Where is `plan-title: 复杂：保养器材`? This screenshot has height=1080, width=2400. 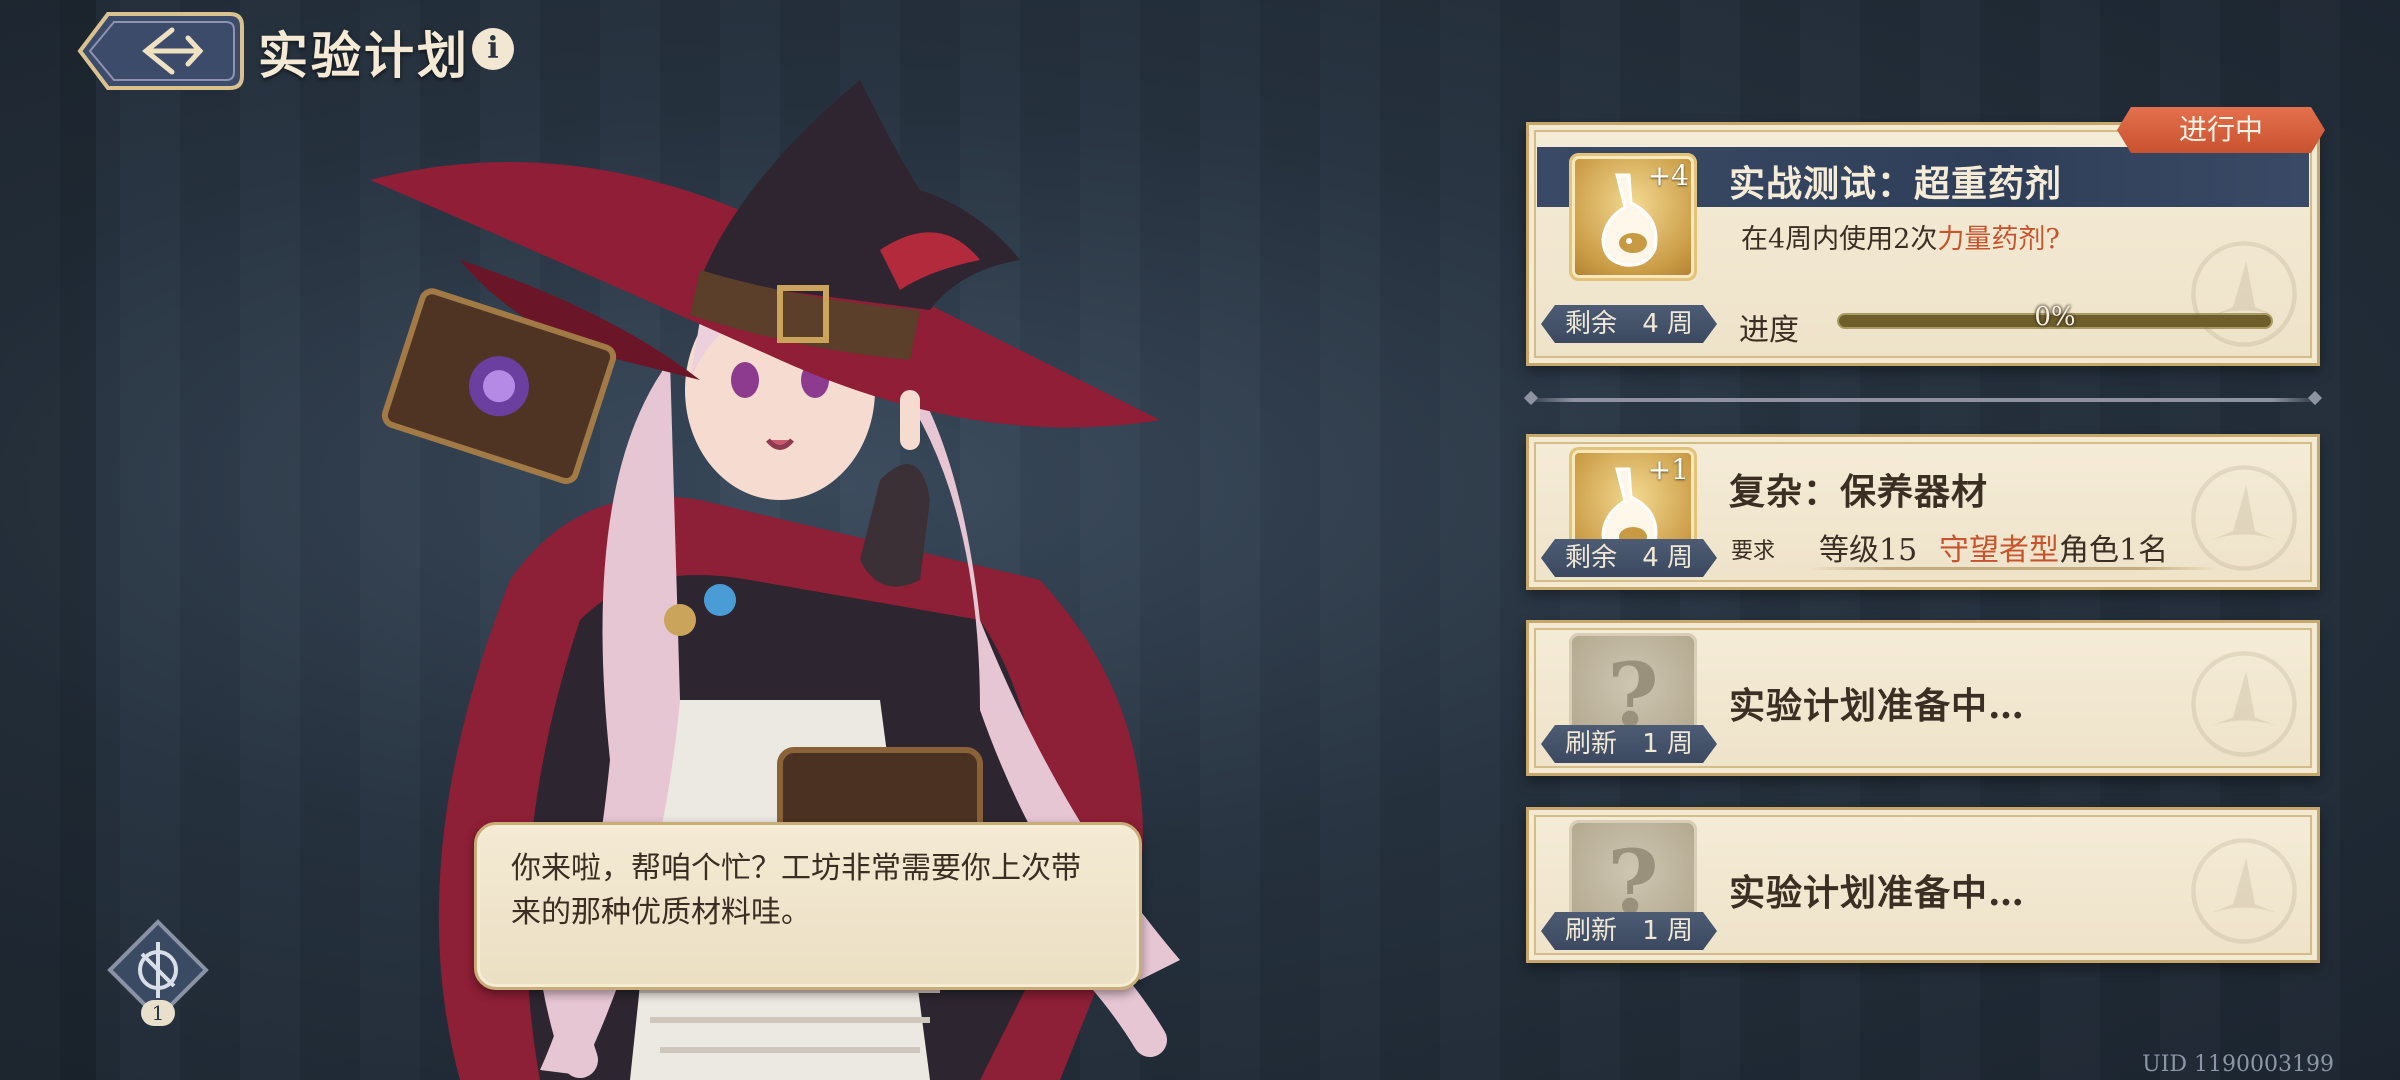
plan-title: 复杂：保养器材 is located at coordinates (1859, 492).